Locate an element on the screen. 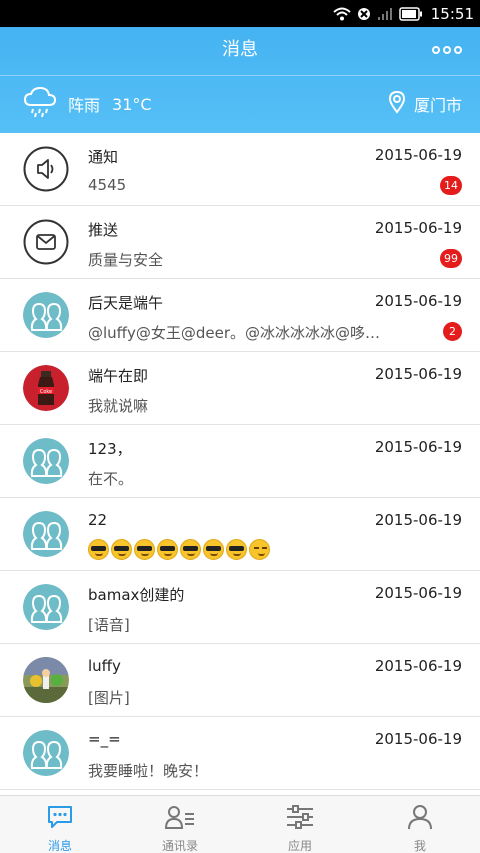 The image size is (480, 853). item-name: 22 is located at coordinates (98, 520).